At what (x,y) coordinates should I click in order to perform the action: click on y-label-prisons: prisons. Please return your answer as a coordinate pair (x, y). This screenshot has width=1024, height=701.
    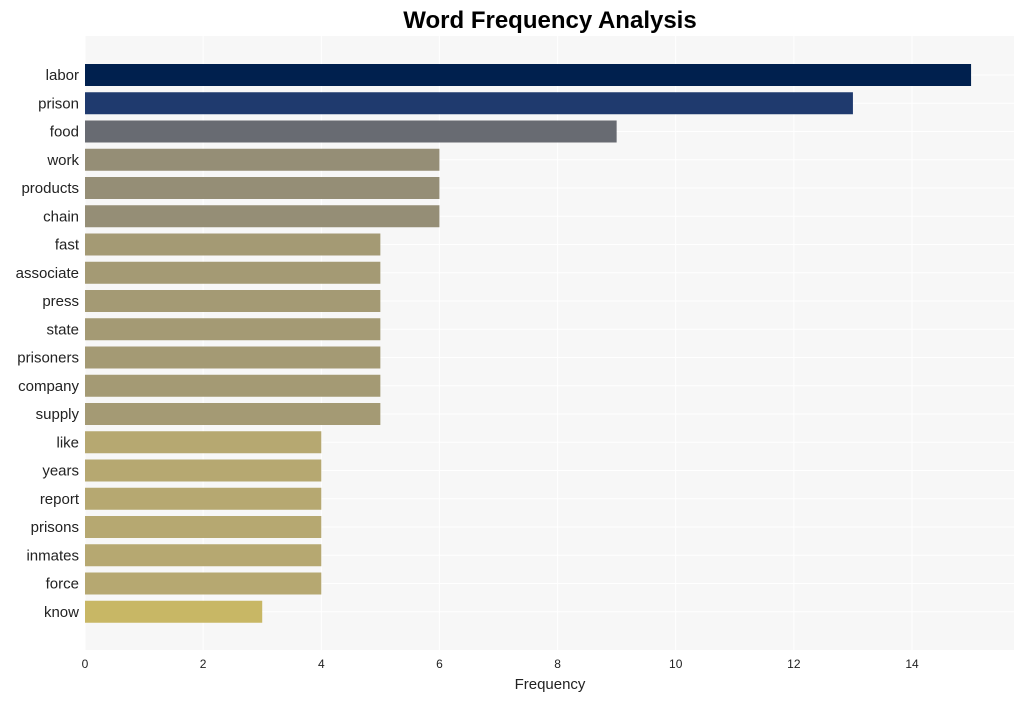
    Looking at the image, I should click on (55, 527).